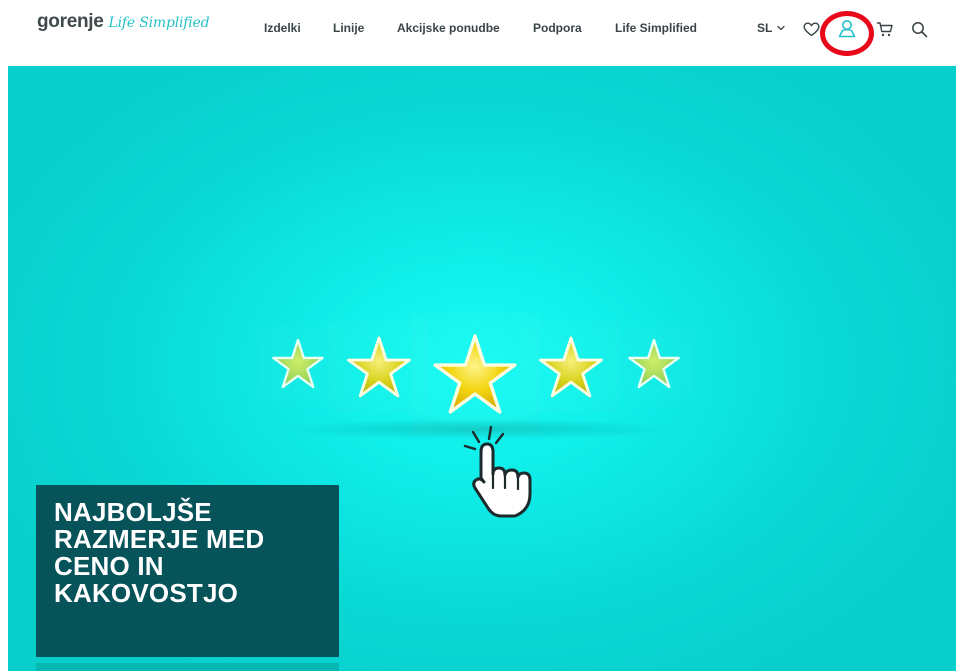  Describe the element at coordinates (133, 512) in the screenshot. I see `promo-headline-line: NAJBOLJŠE` at that location.